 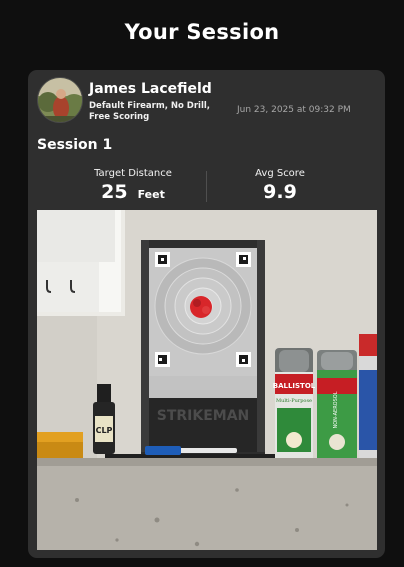 I want to click on session-title: Session 1, so click(x=75, y=145).